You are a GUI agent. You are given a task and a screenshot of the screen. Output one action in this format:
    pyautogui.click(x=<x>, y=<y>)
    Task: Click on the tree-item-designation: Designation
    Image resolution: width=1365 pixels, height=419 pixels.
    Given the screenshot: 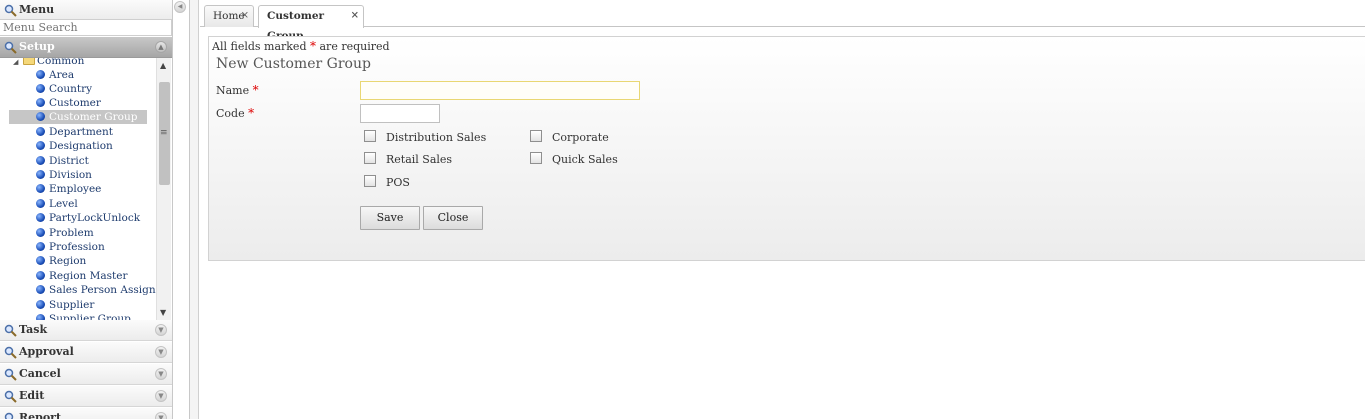 What is the action you would take?
    pyautogui.click(x=78, y=146)
    